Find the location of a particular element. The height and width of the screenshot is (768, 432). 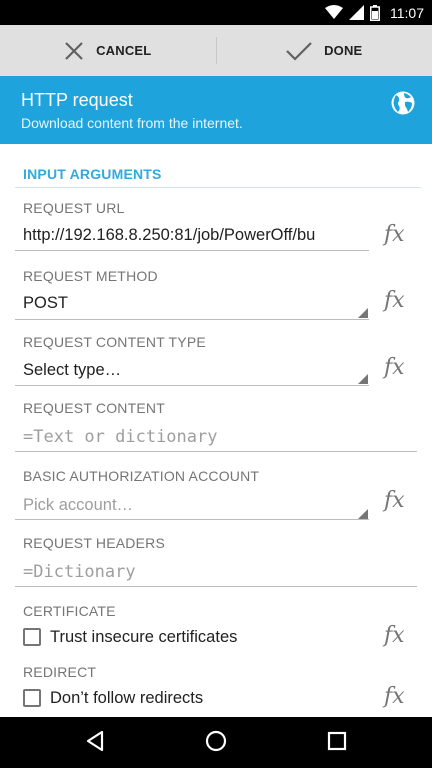

battery-icon is located at coordinates (375, 12).